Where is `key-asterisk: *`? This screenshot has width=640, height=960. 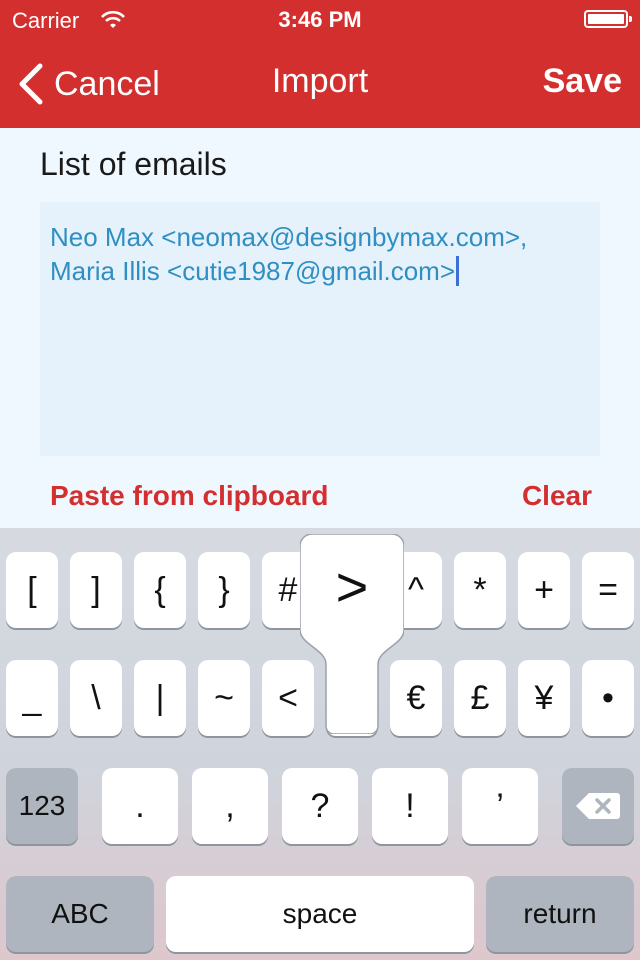 key-asterisk: * is located at coordinates (480, 590).